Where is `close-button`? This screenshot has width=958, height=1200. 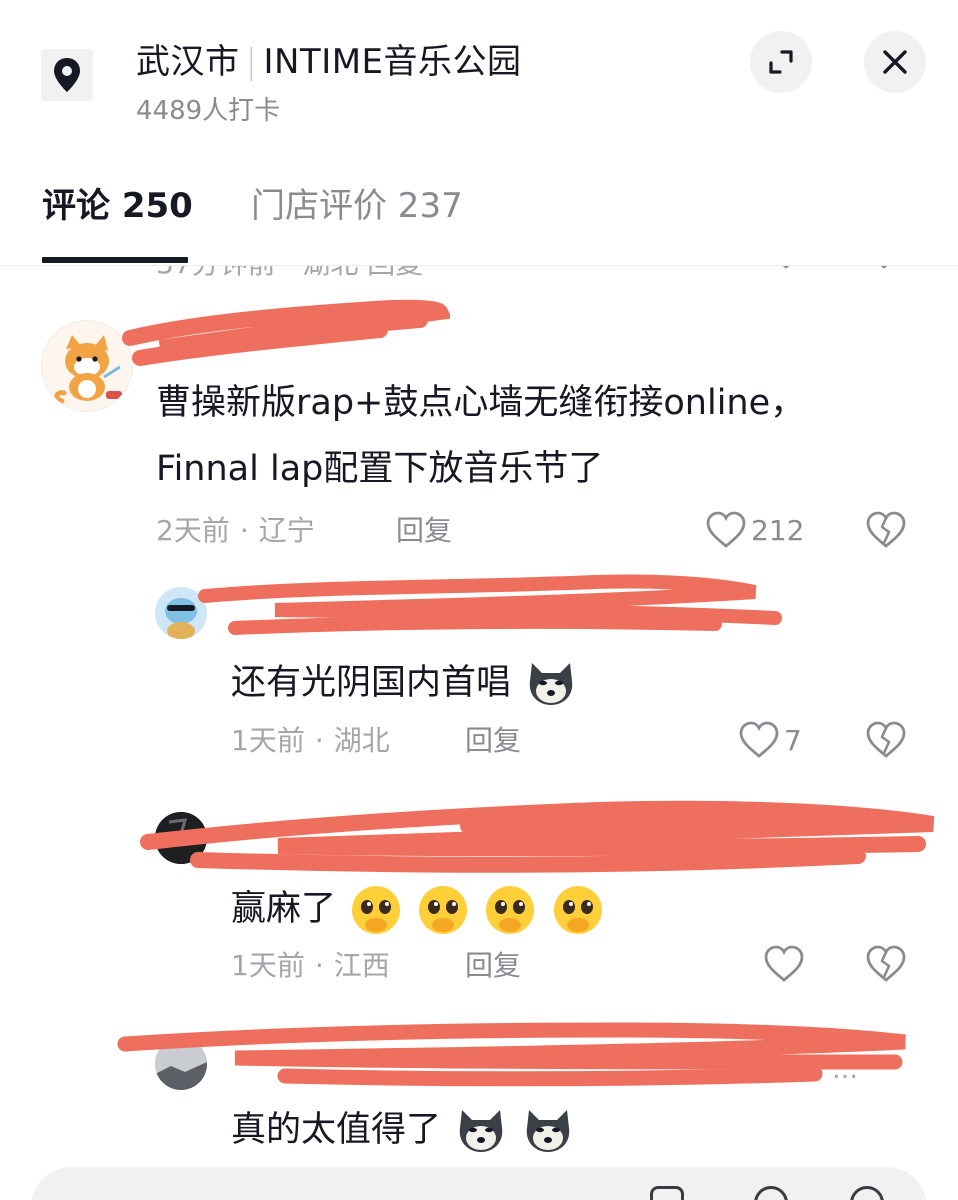 close-button is located at coordinates (895, 62).